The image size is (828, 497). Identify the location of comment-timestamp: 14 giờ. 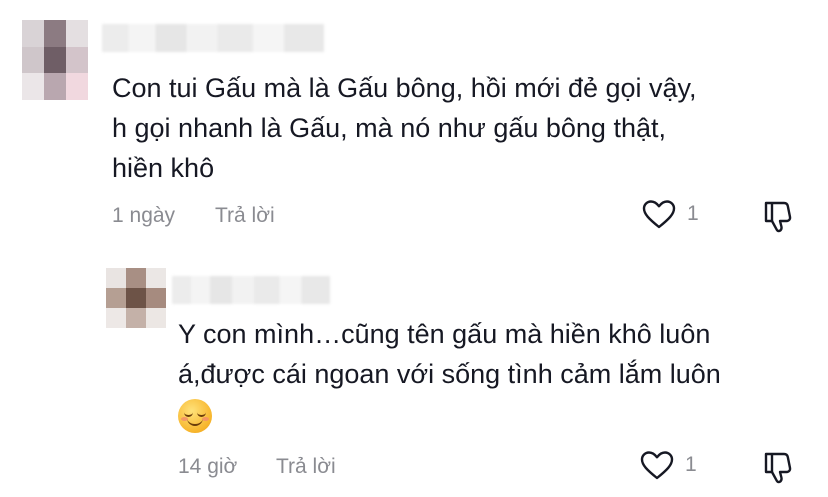
(208, 466).